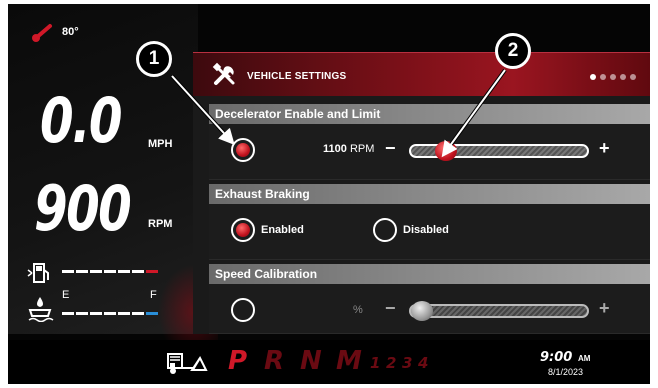 Image resolution: width=658 pixels, height=388 pixels. What do you see at coordinates (513, 51) in the screenshot?
I see `callout-2: 2` at bounding box center [513, 51].